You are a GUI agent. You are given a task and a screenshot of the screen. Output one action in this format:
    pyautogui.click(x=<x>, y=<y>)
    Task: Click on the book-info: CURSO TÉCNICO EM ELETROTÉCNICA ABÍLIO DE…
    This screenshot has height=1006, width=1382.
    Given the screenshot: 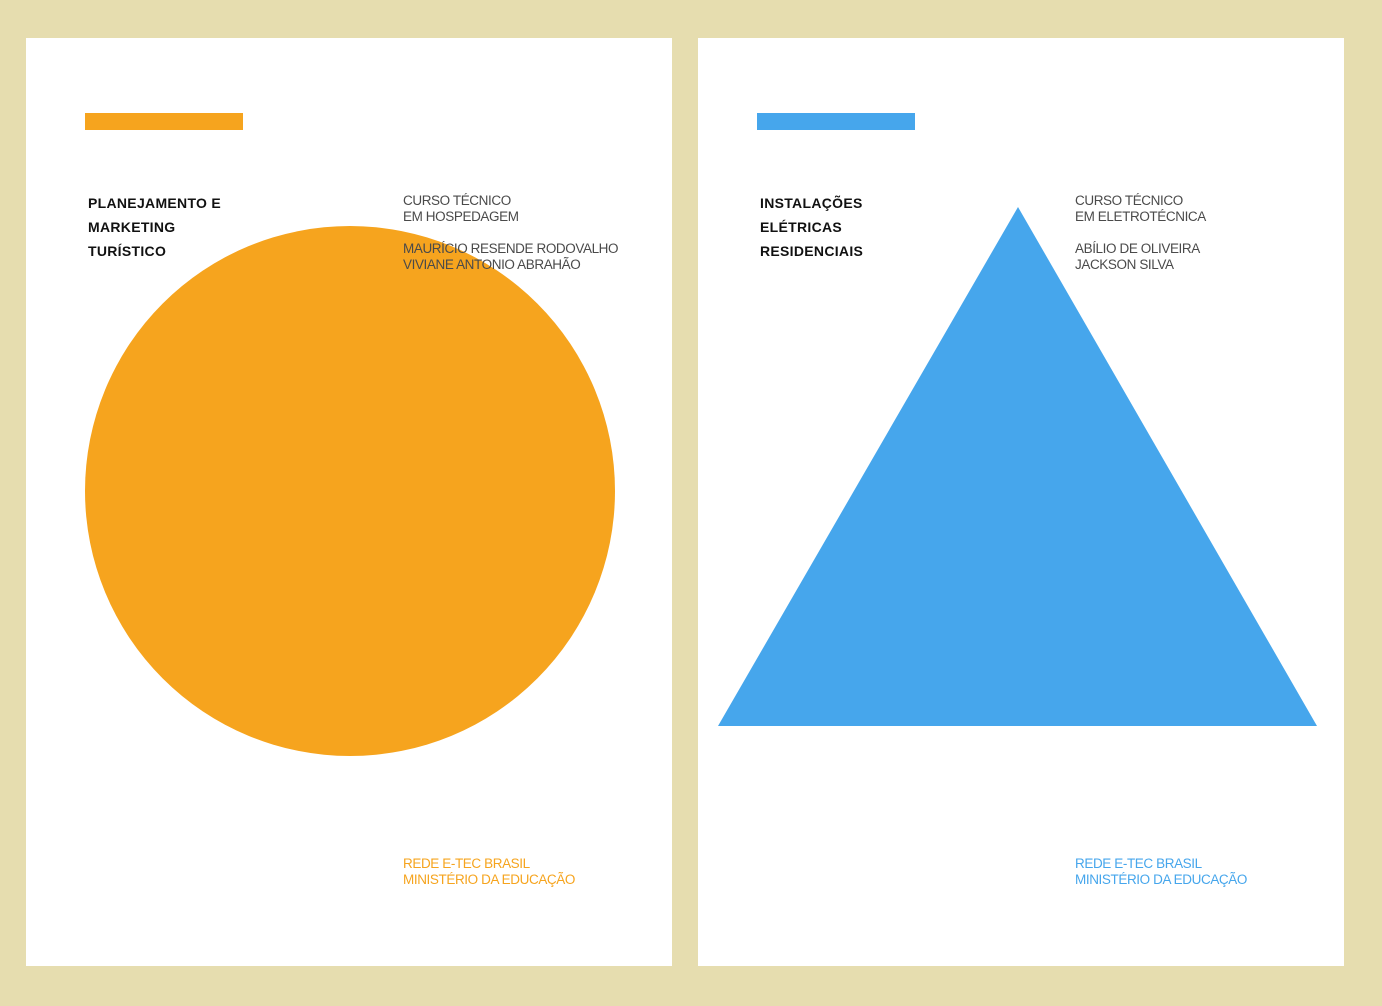 What is the action you would take?
    pyautogui.click(x=1140, y=233)
    